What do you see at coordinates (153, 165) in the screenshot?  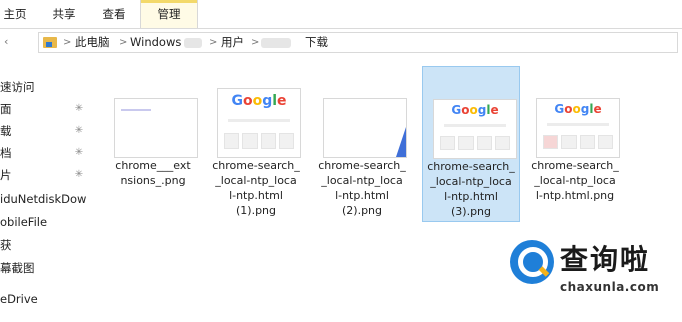 I see `file-name-line: chrome___ext` at bounding box center [153, 165].